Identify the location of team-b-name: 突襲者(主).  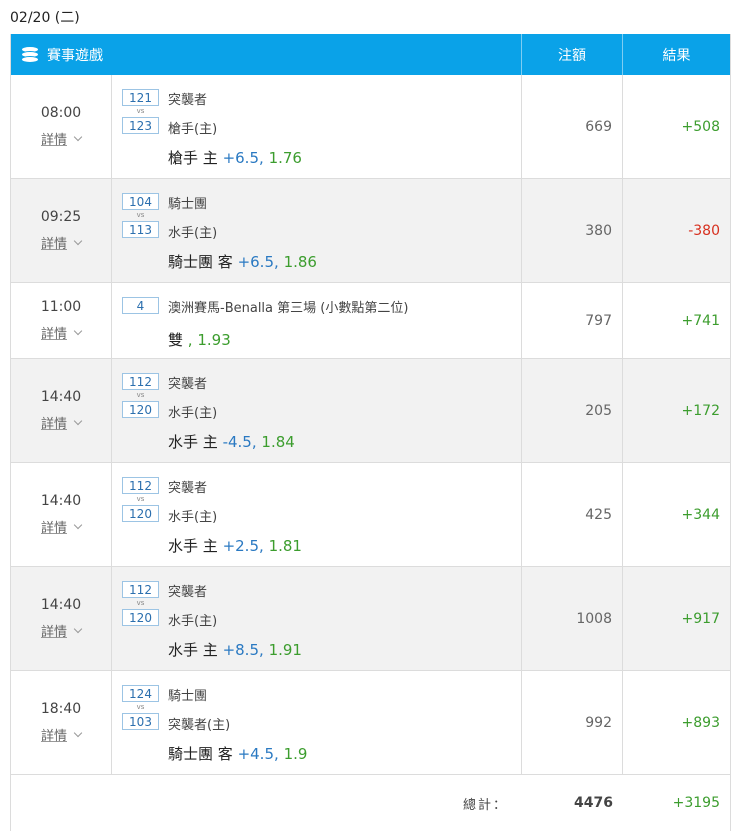
(199, 725).